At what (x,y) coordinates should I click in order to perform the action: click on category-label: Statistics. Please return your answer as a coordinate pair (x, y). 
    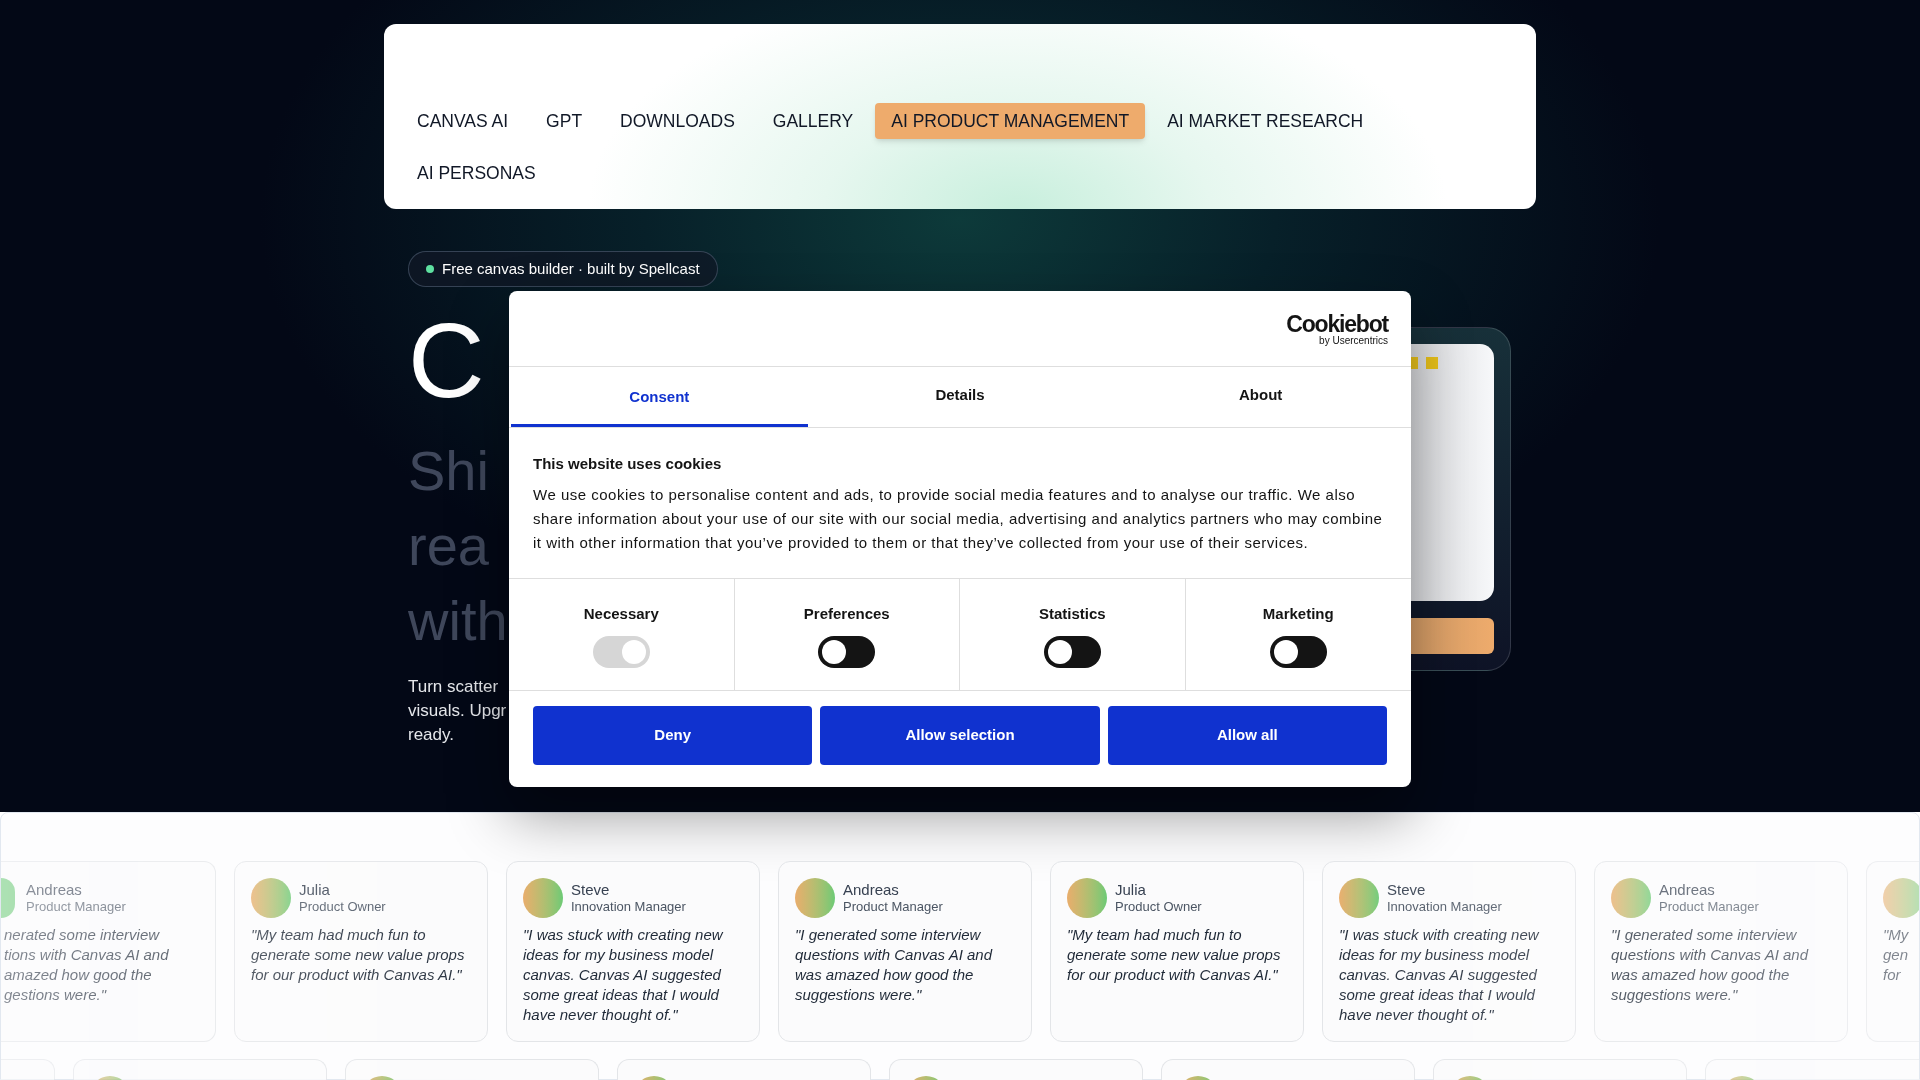
    Looking at the image, I should click on (1072, 614).